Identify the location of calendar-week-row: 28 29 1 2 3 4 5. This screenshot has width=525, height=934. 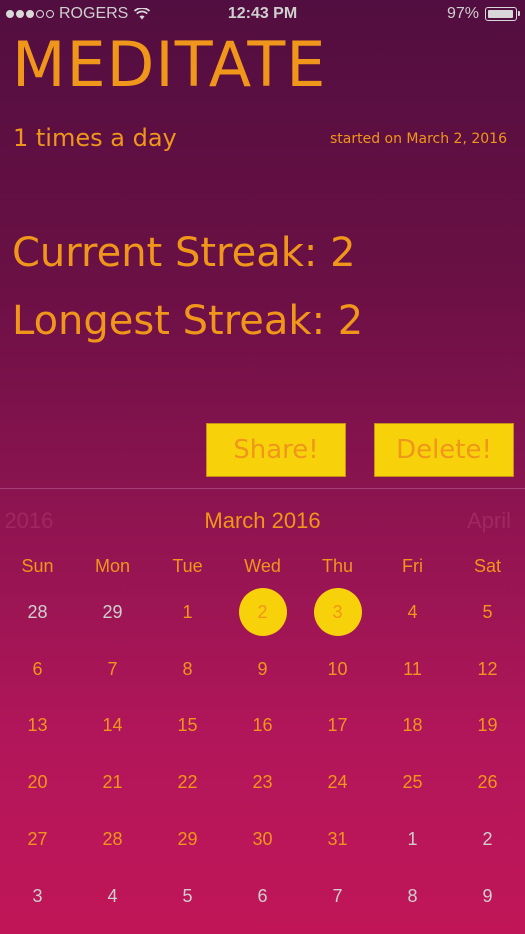
(262, 612).